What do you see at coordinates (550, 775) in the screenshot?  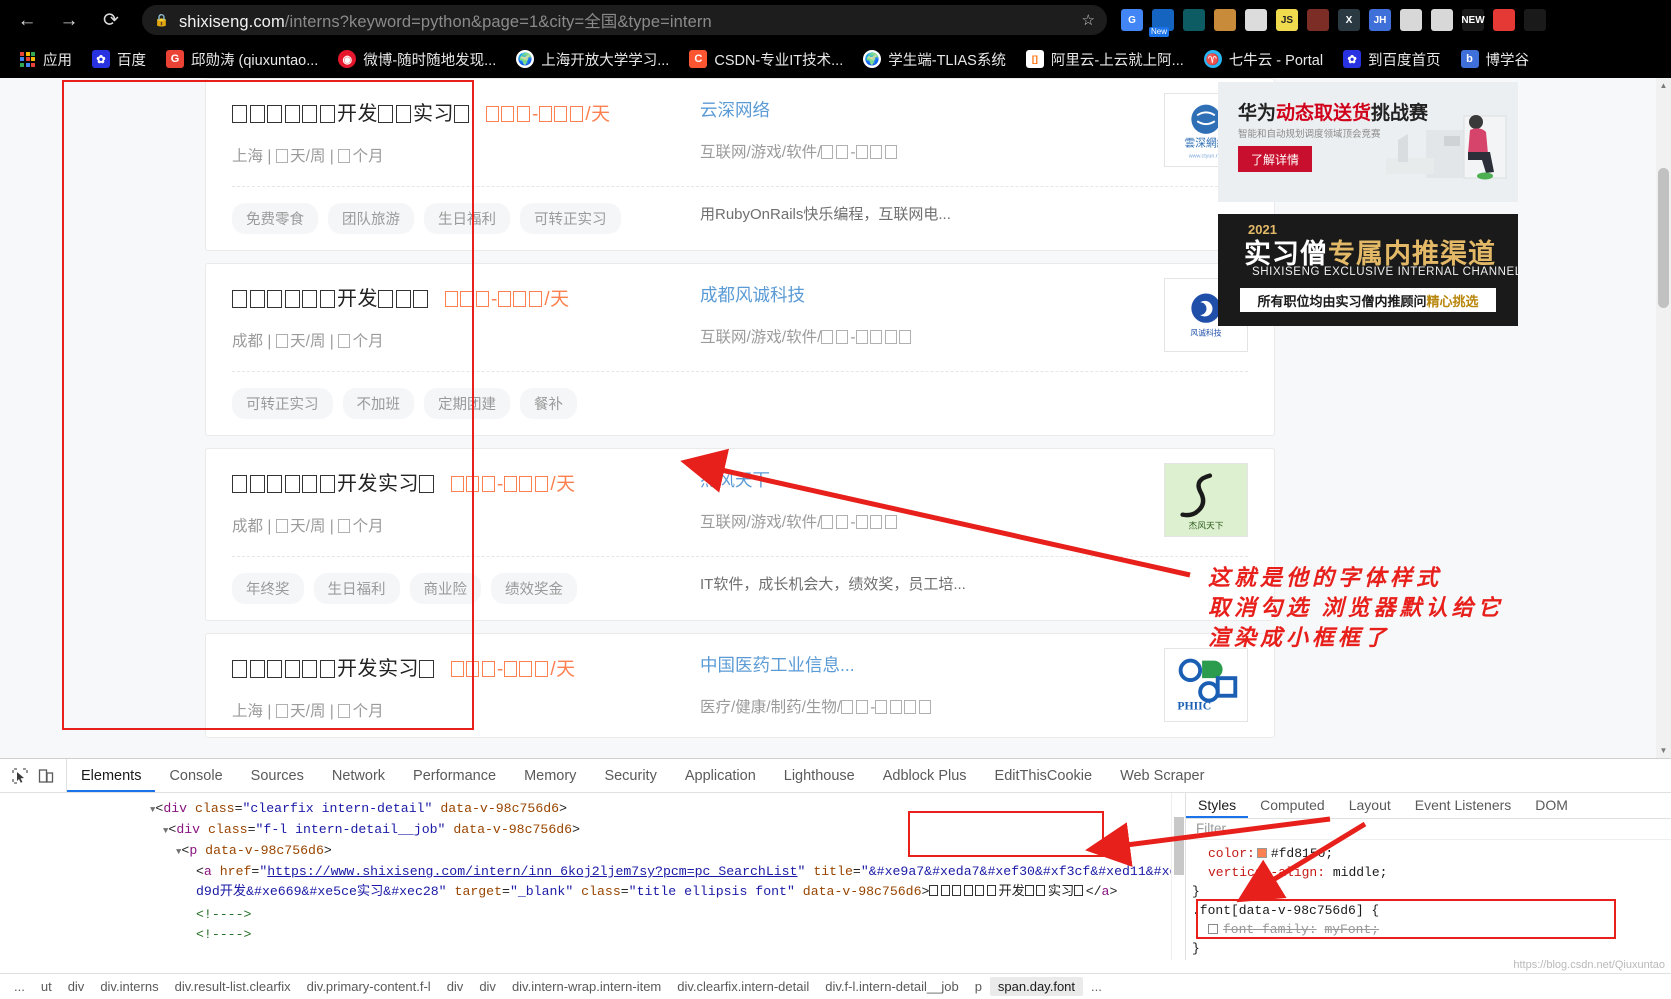 I see `devtools-tab-memory: Memory` at bounding box center [550, 775].